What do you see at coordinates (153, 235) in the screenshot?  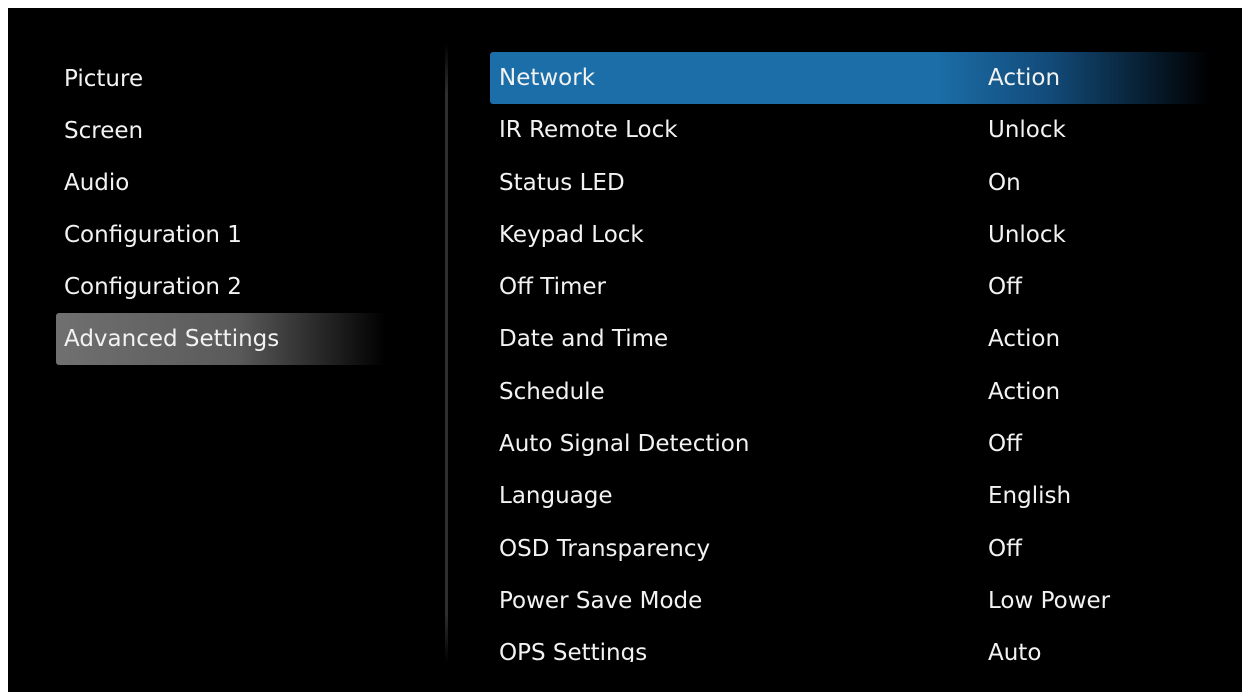 I see `menu-item-label: Configuration 1` at bounding box center [153, 235].